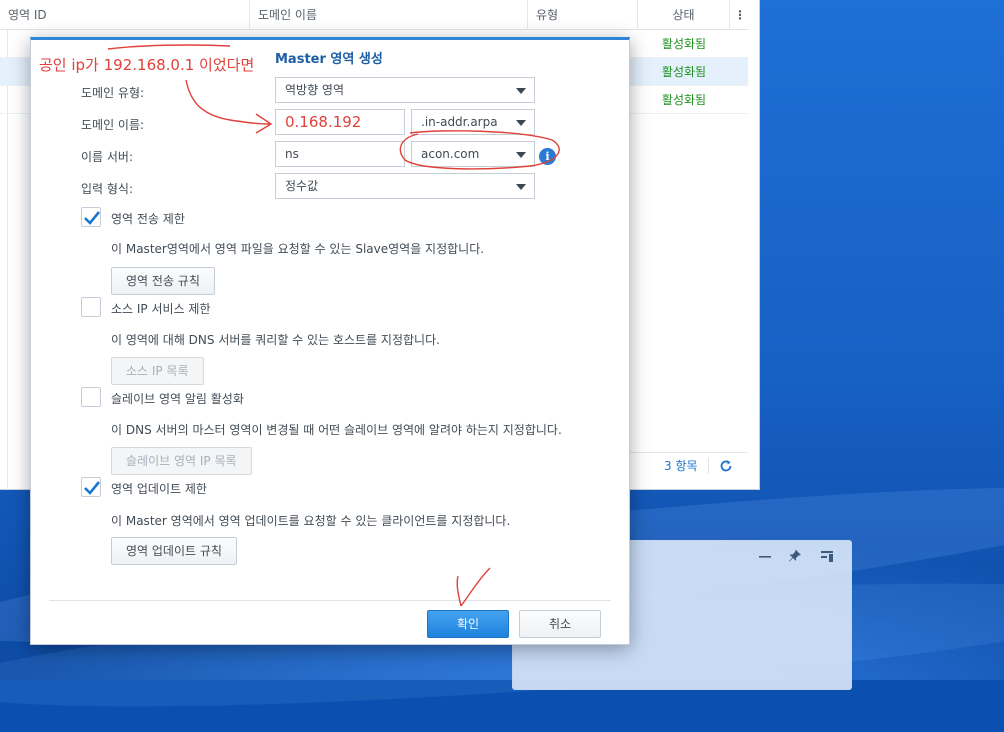 The image size is (1004, 732). I want to click on layout-icon, so click(827, 557).